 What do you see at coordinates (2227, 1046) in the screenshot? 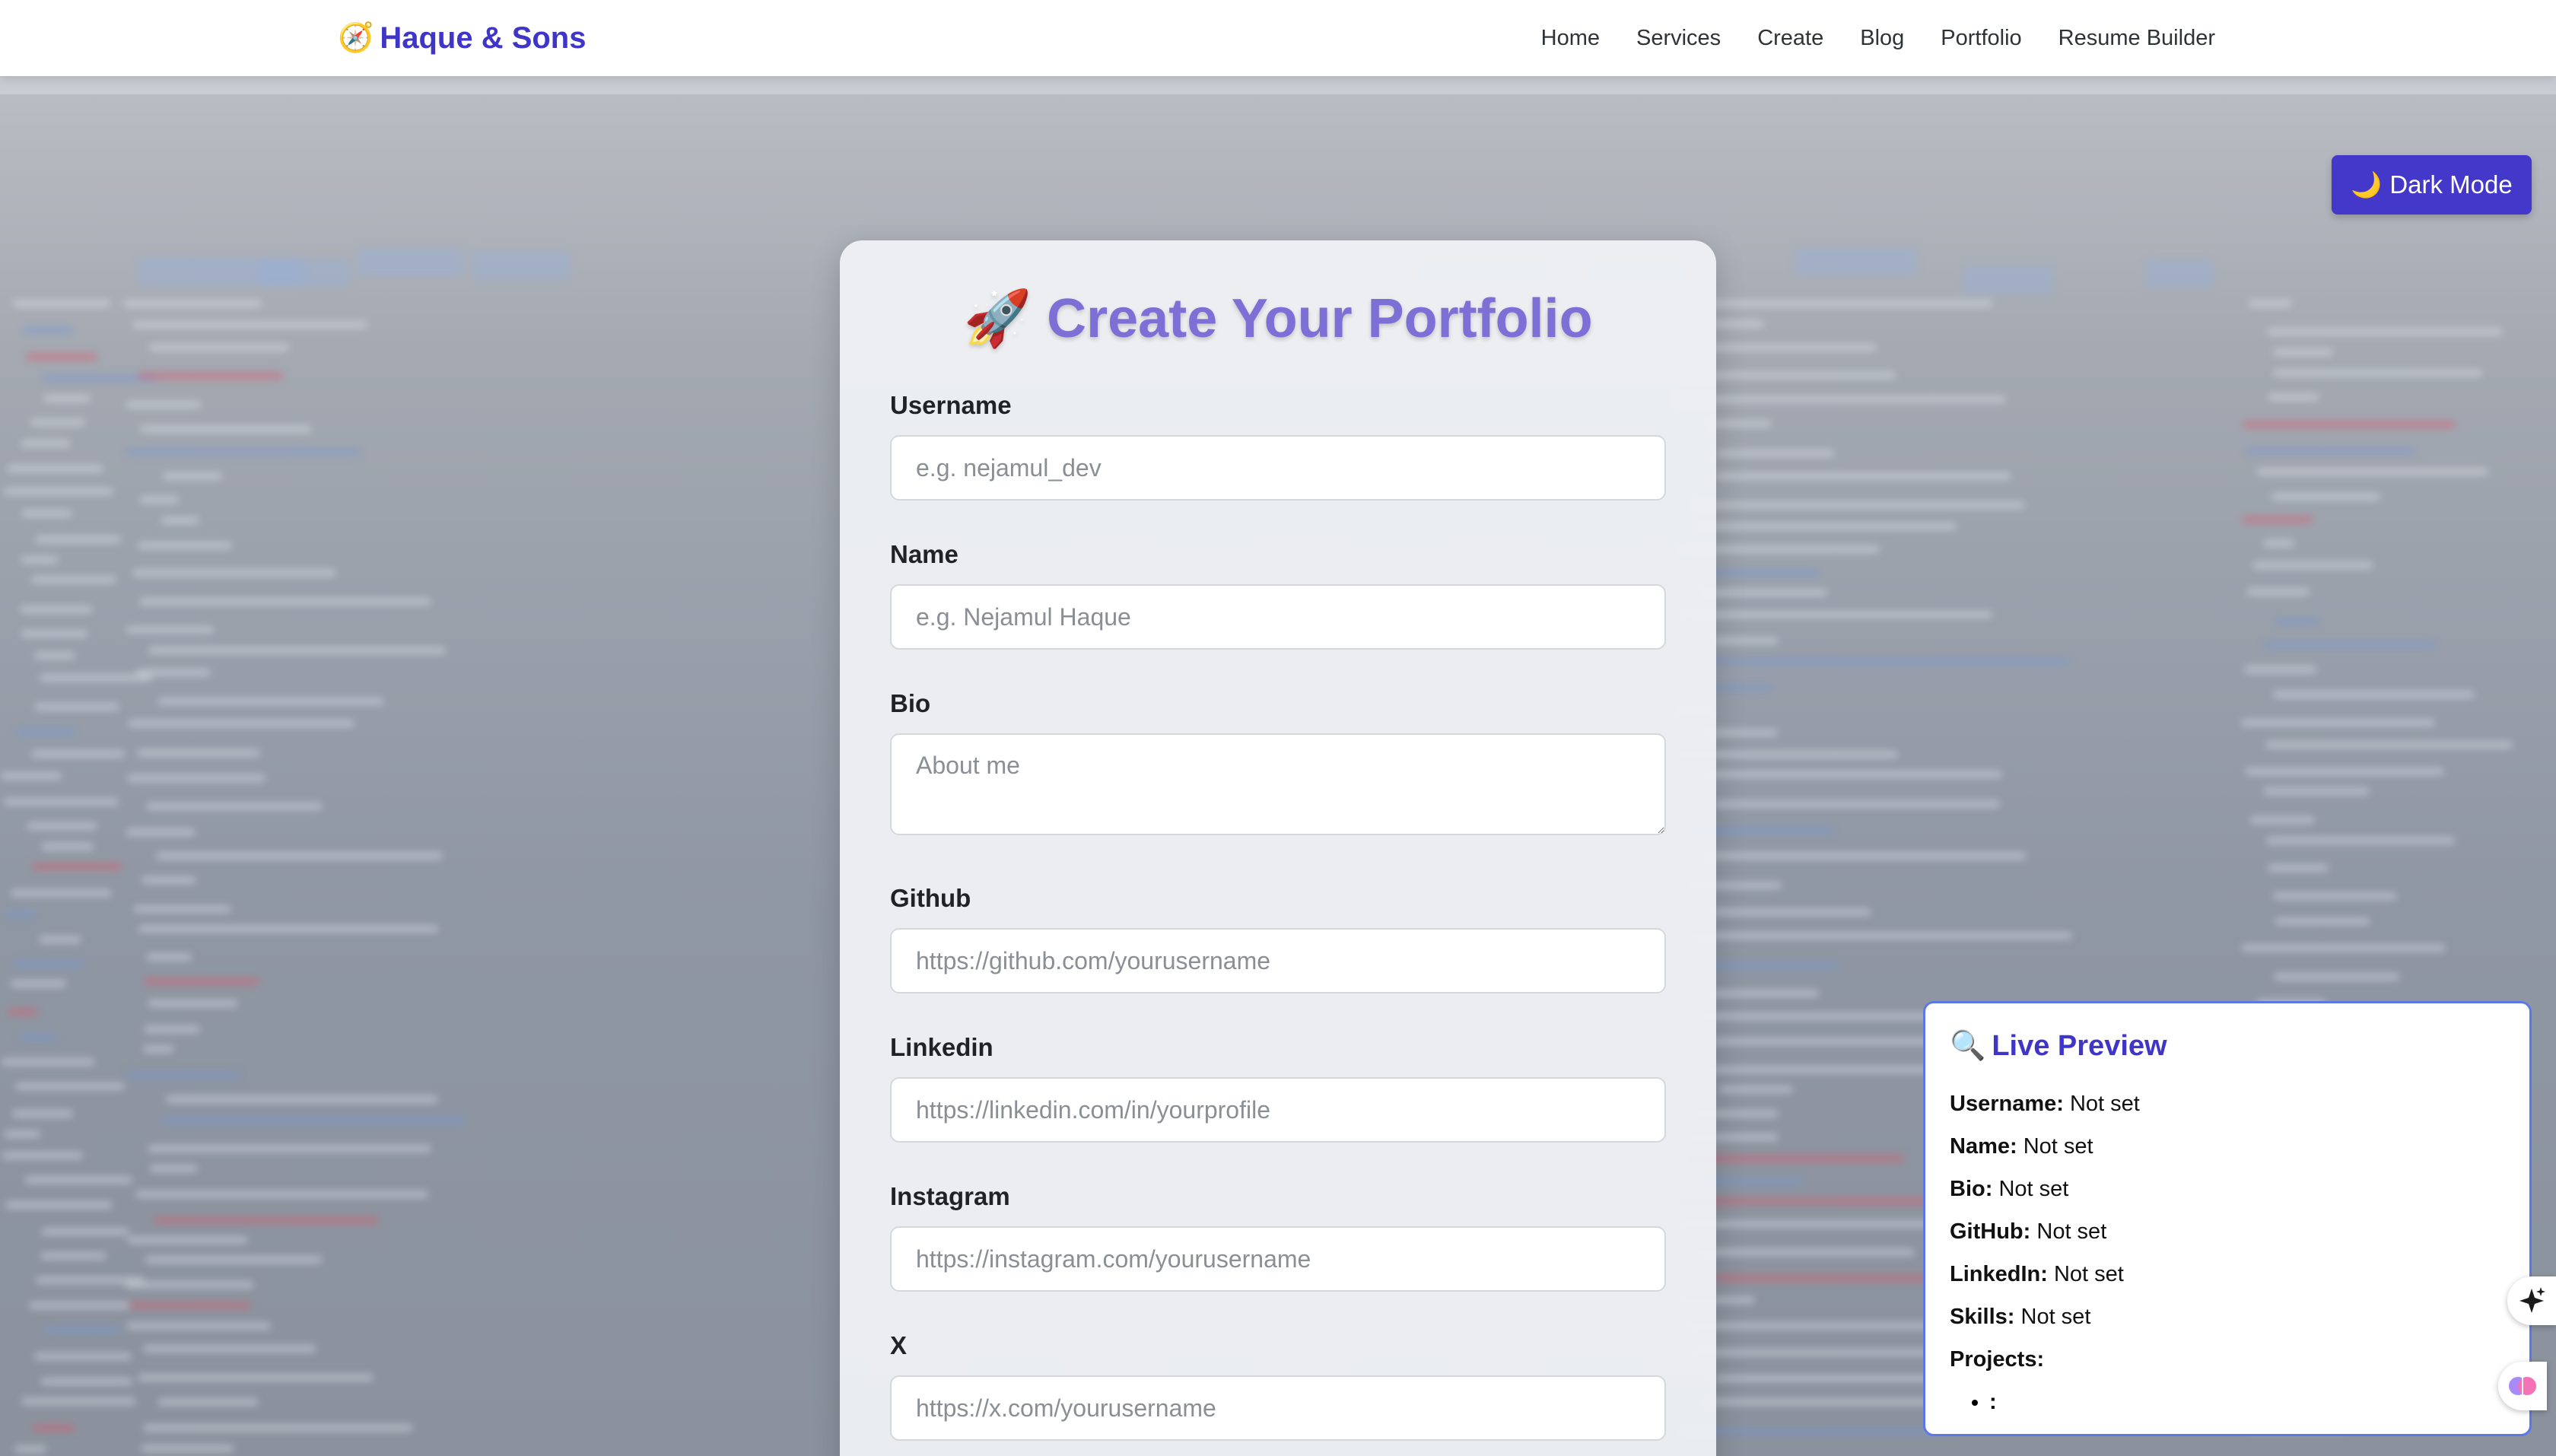
I see `live-preview-title: 🔍 Live Preview` at bounding box center [2227, 1046].